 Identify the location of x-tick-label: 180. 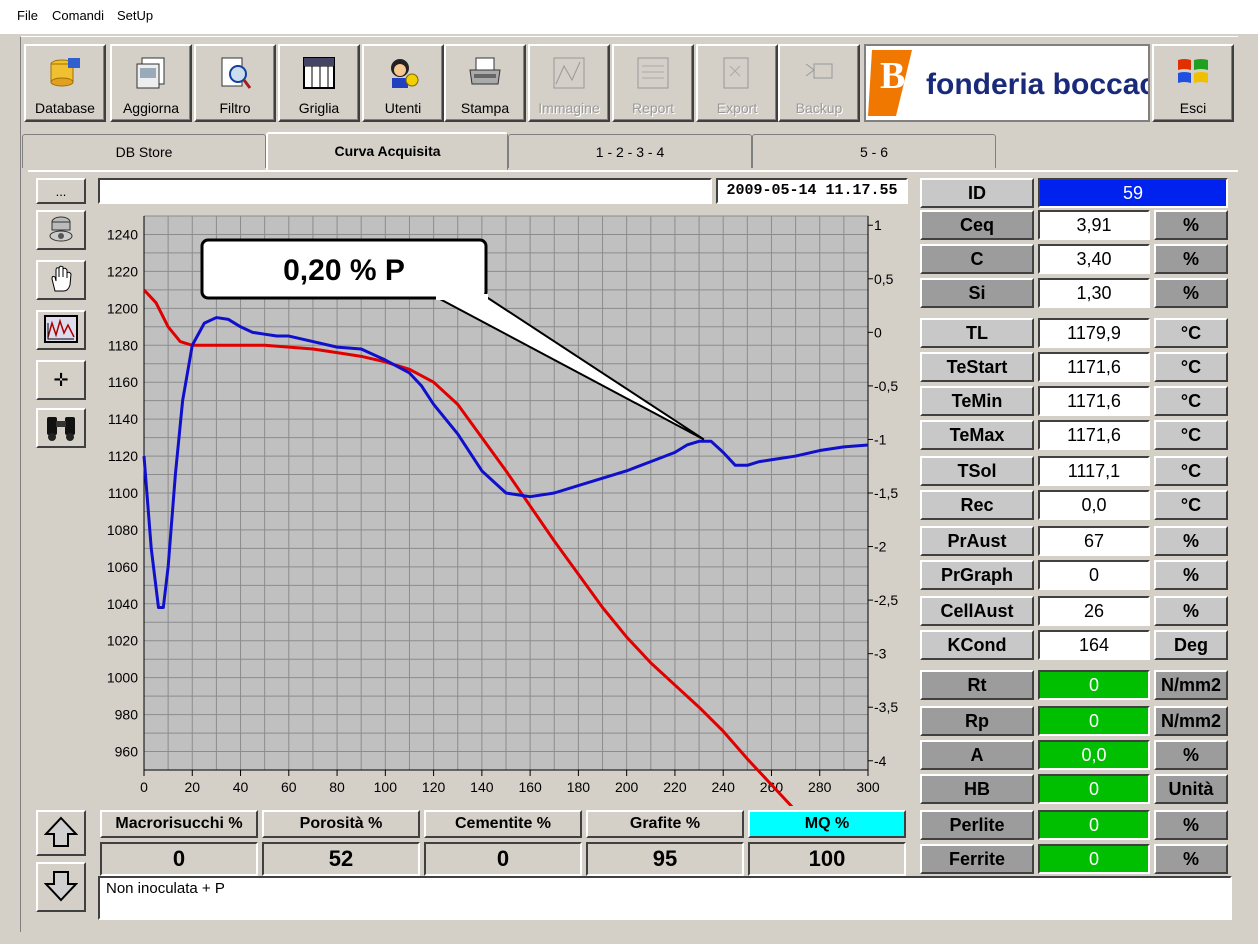
(579, 787).